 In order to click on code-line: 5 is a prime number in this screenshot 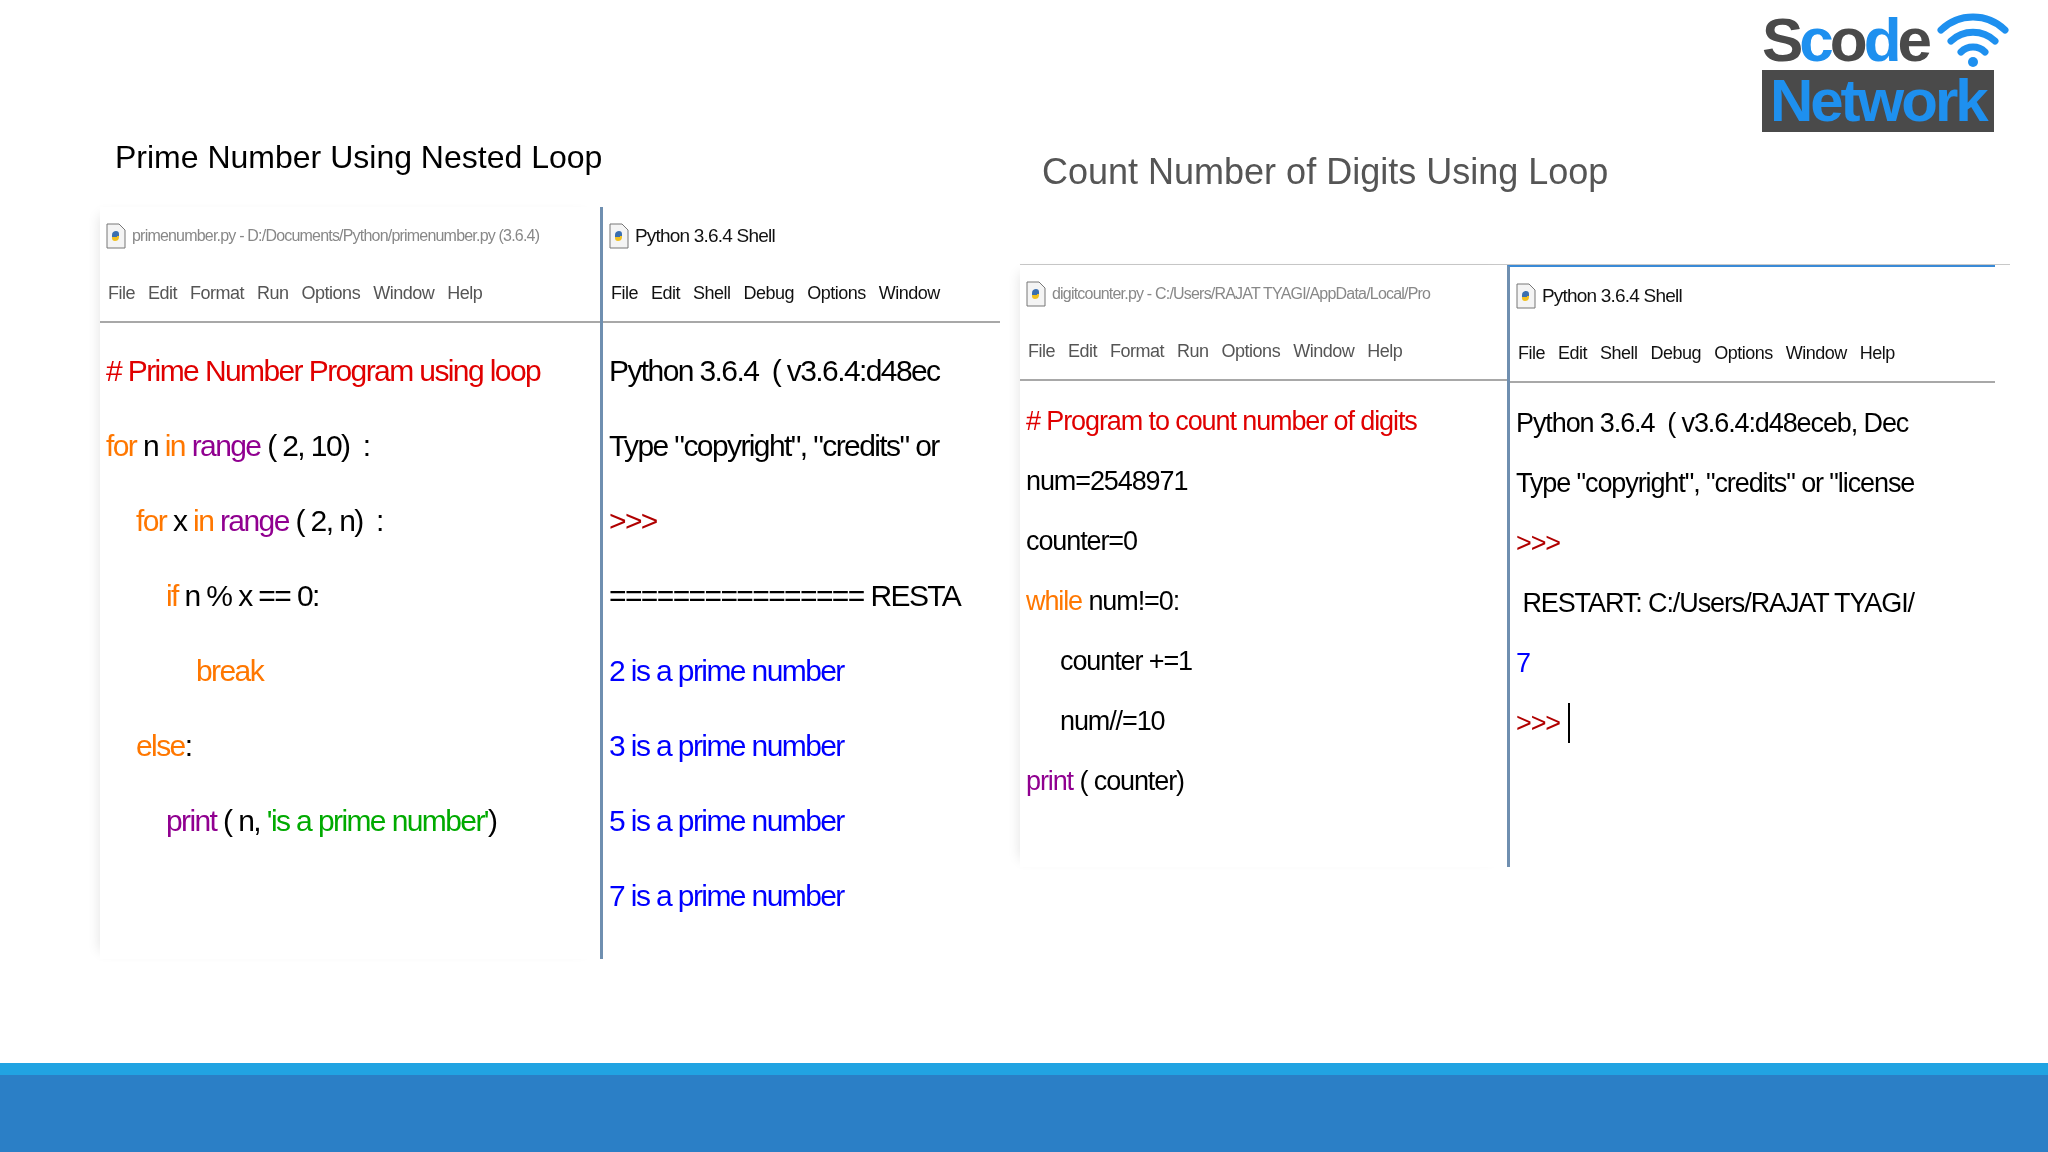, I will do `click(726, 821)`.